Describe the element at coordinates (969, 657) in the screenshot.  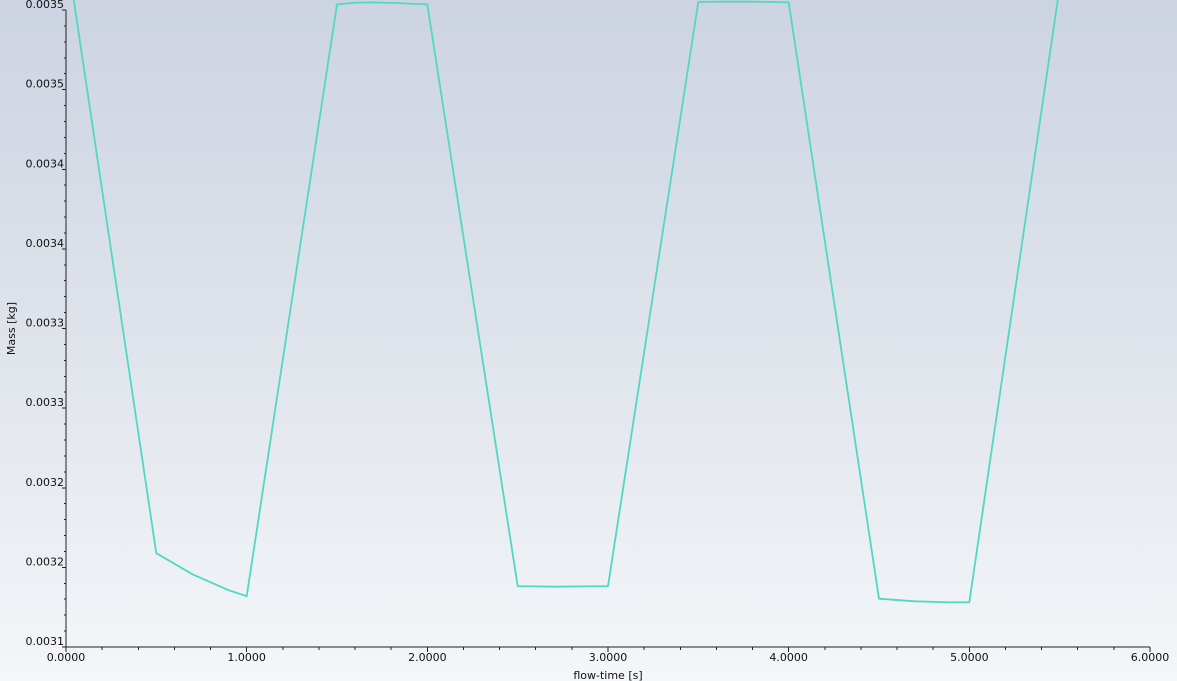
I see `x-tick-label: 5.0000` at that location.